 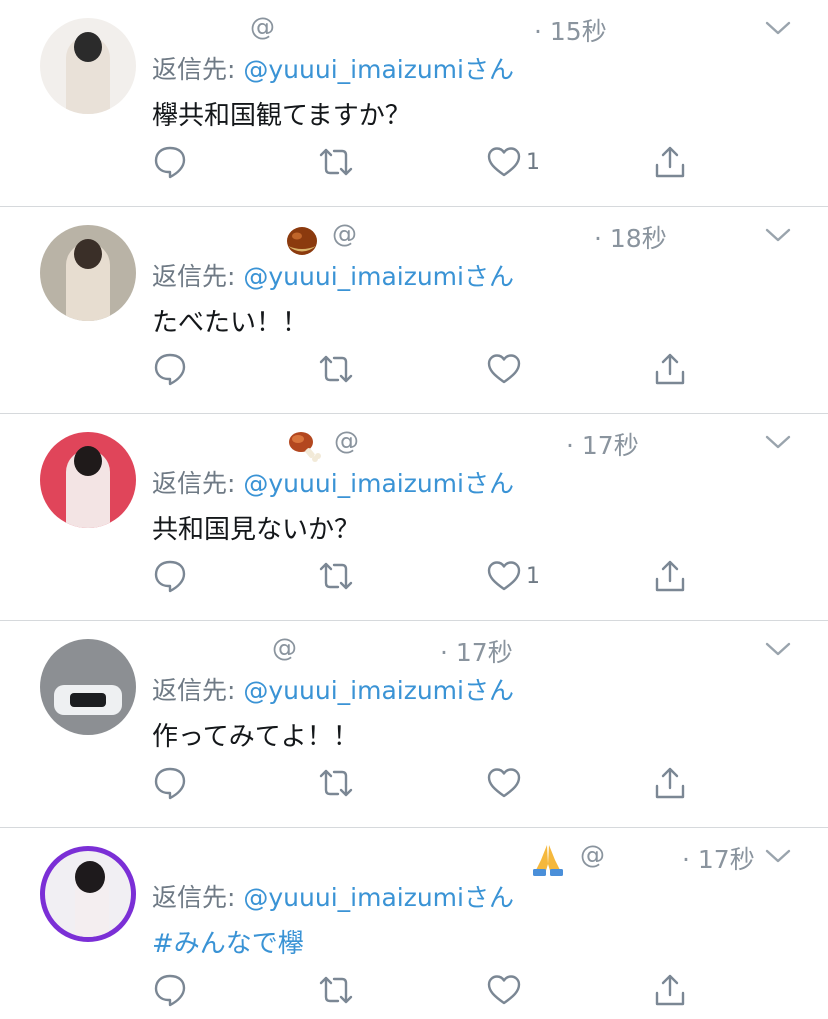 I want to click on tweet-text: 欅共和国観てますか？, so click(x=281, y=116).